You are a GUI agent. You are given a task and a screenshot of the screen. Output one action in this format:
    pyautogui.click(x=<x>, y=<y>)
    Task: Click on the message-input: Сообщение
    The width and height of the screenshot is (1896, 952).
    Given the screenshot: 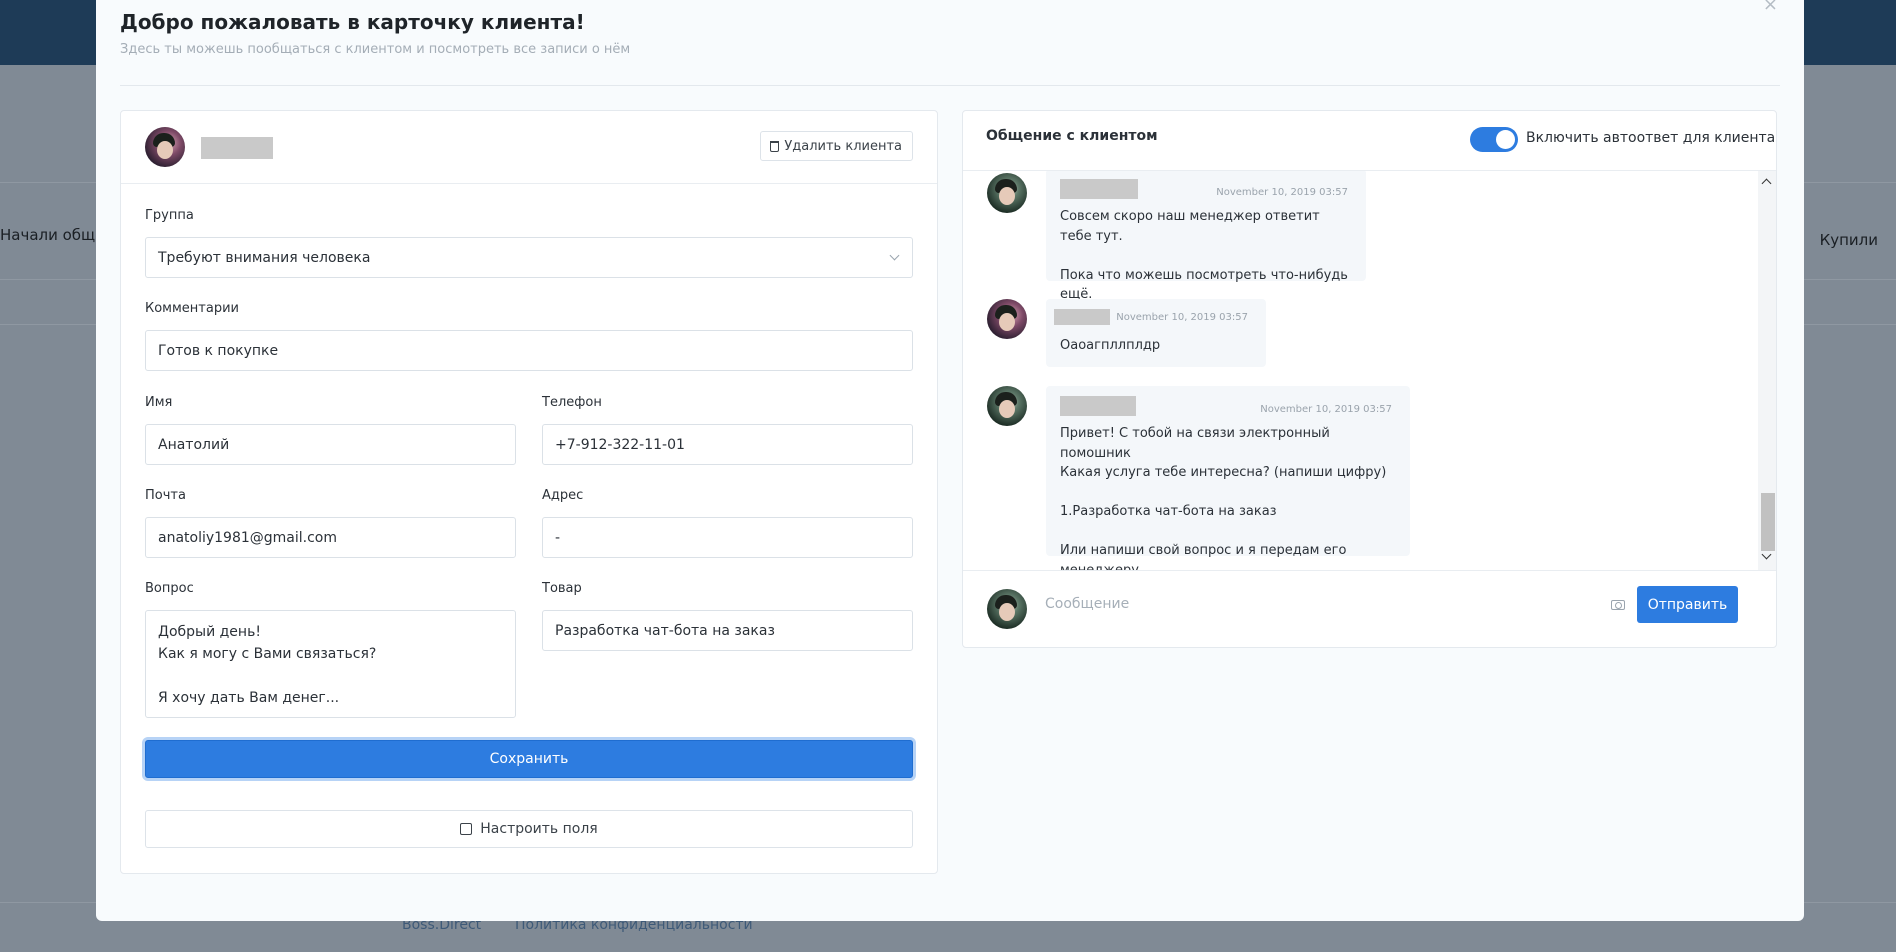 What is the action you would take?
    pyautogui.click(x=1087, y=604)
    